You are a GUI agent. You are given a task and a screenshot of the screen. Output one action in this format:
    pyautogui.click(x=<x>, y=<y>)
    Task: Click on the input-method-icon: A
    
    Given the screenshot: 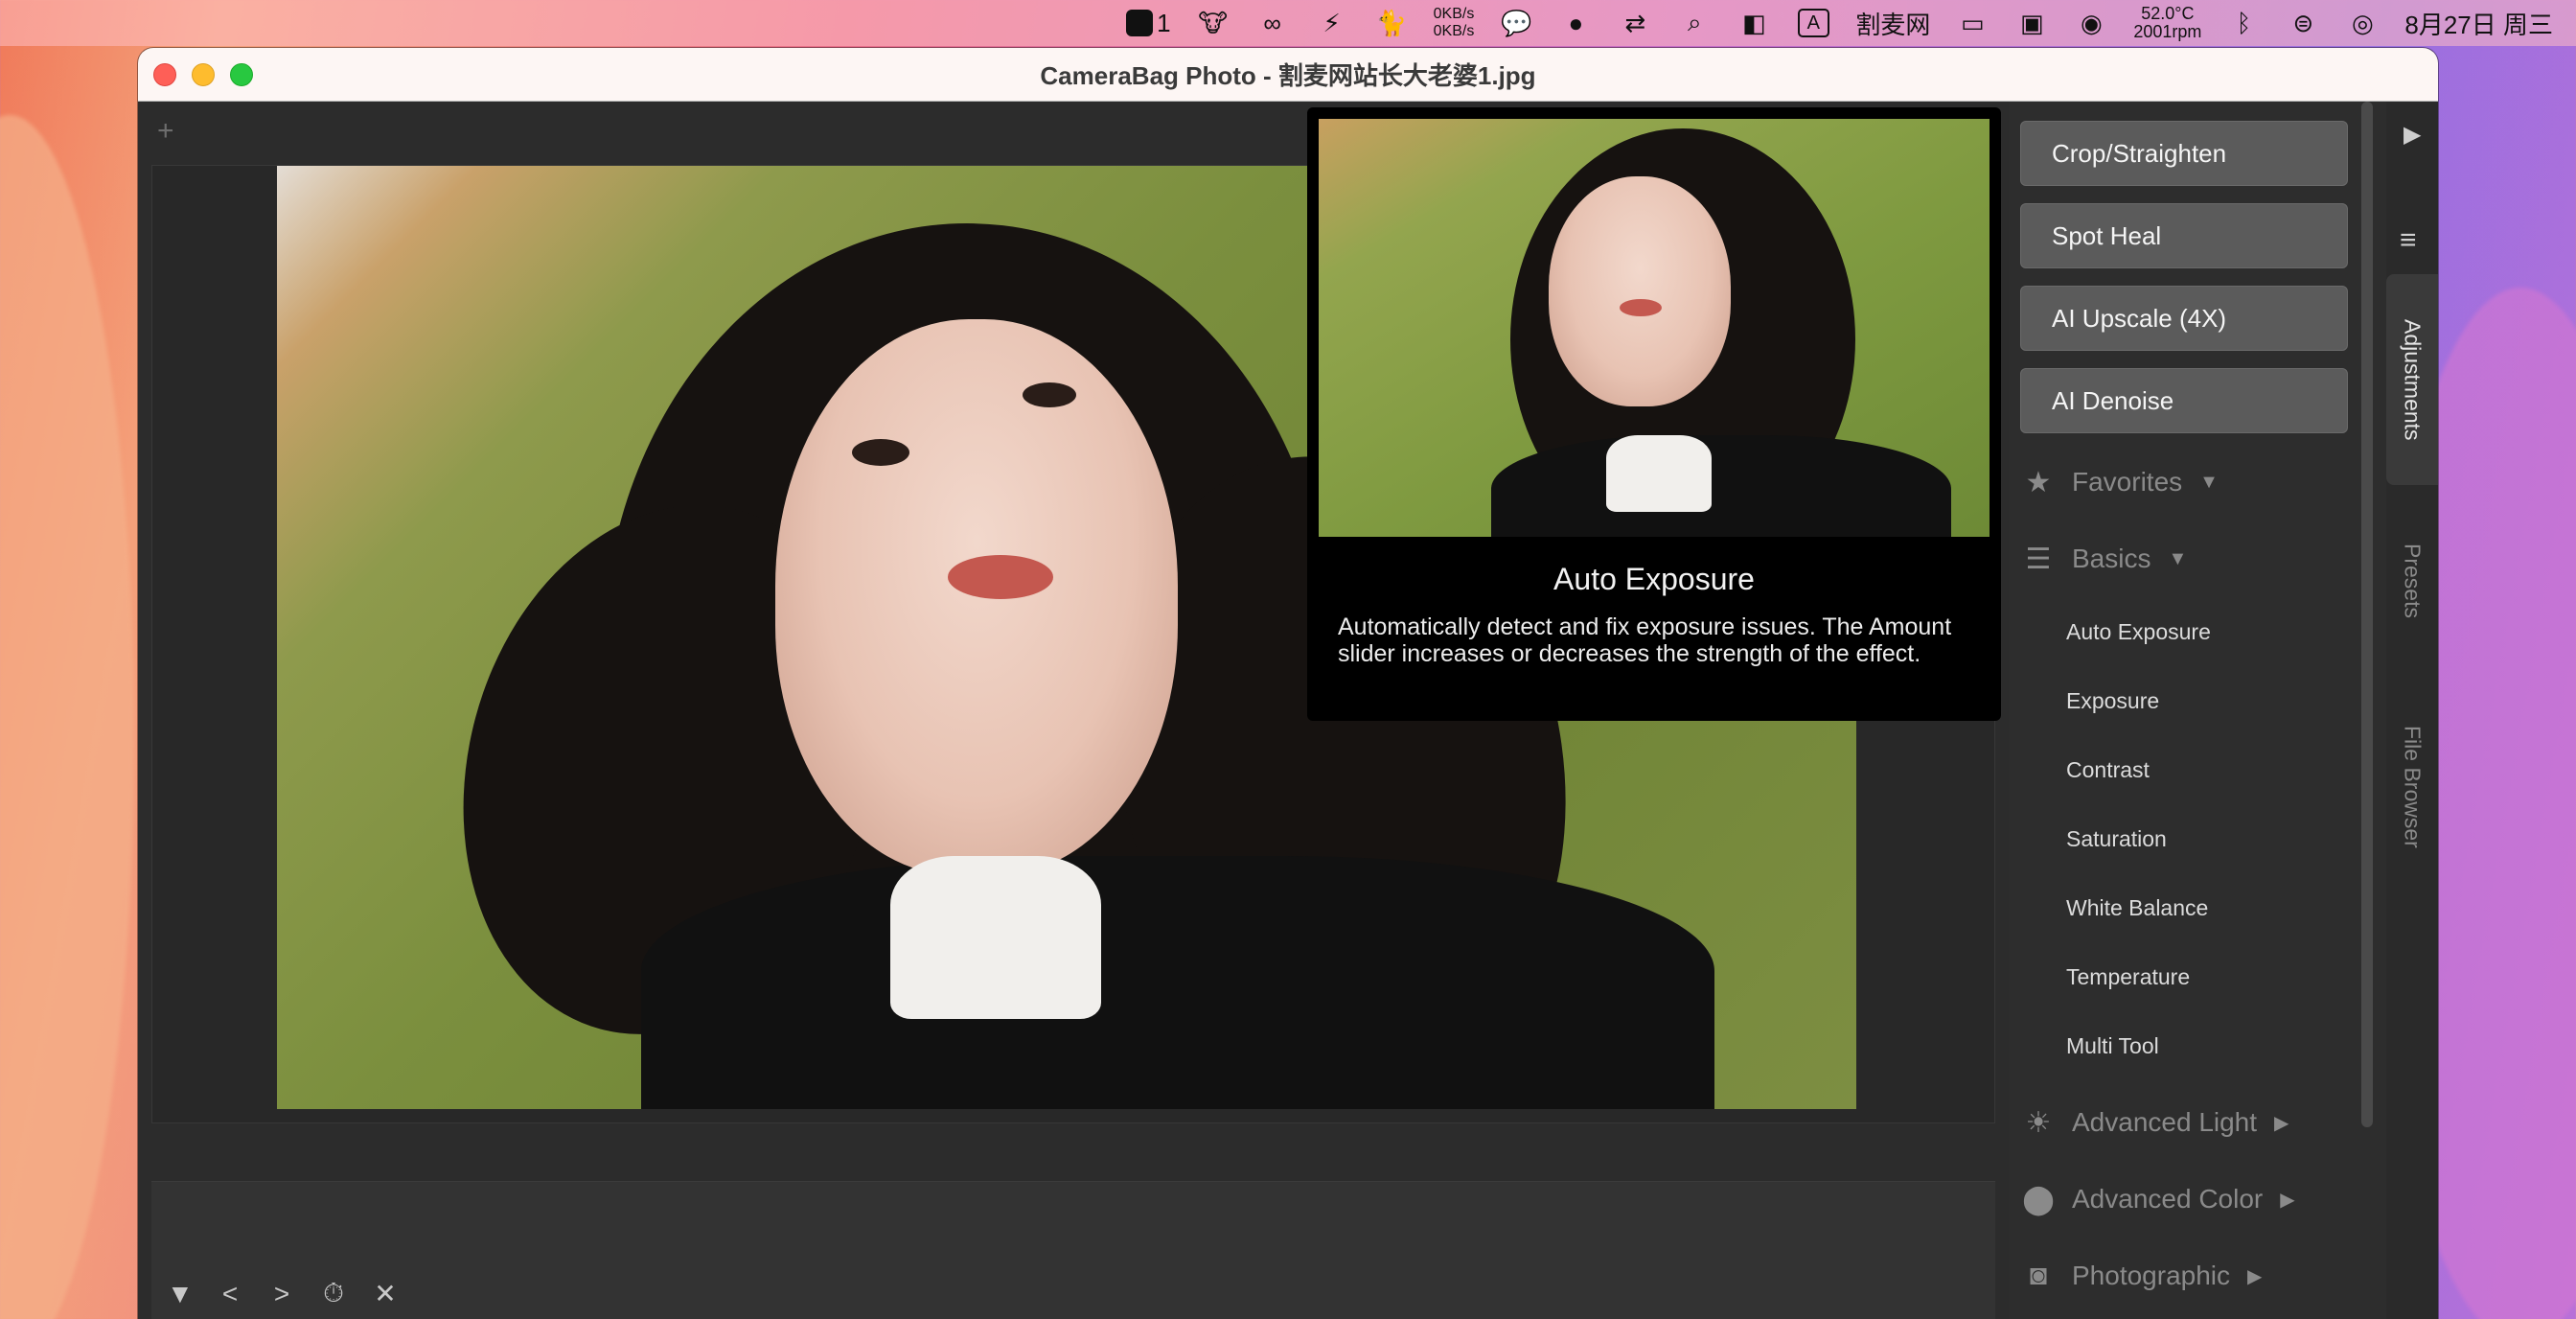 What is the action you would take?
    pyautogui.click(x=1813, y=23)
    